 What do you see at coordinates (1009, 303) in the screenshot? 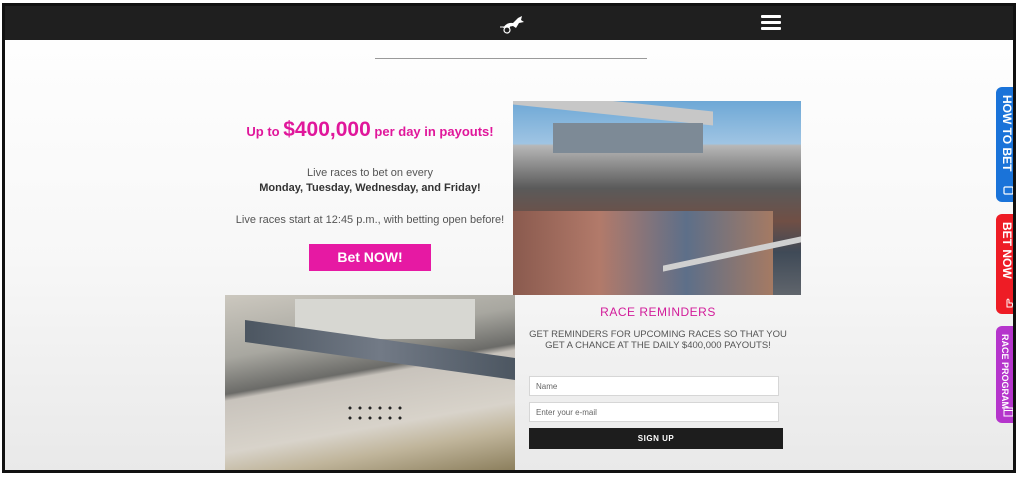
I see `tap-hand-icon` at bounding box center [1009, 303].